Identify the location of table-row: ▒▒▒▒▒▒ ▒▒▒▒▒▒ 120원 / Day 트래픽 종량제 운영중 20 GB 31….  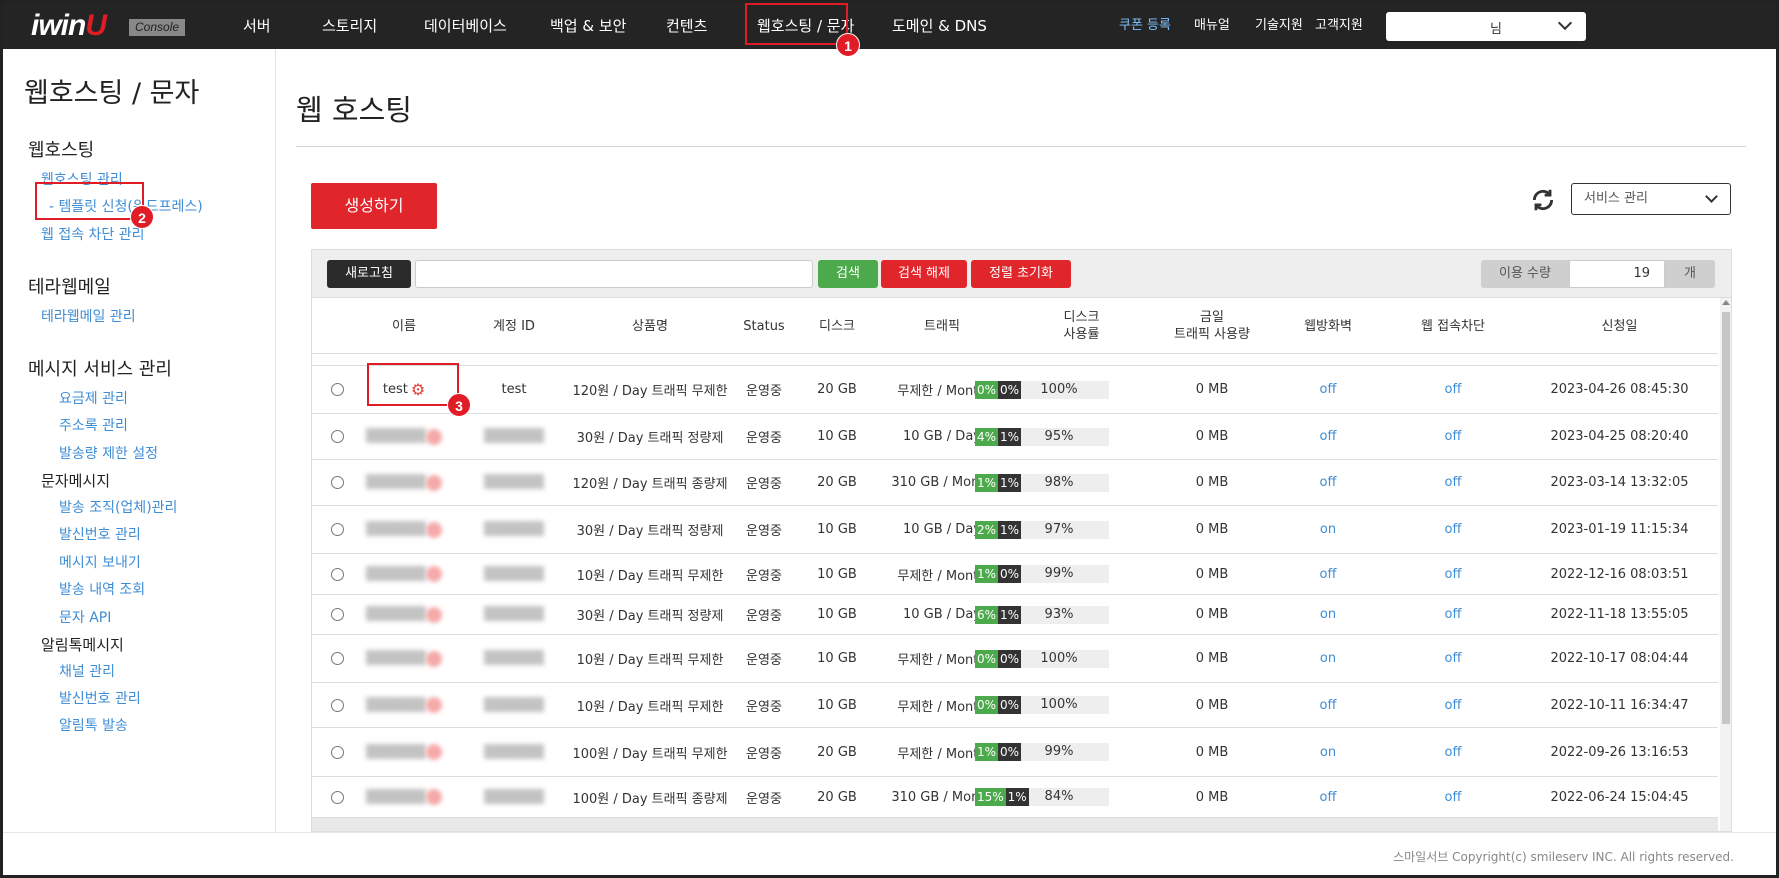
(1015, 483).